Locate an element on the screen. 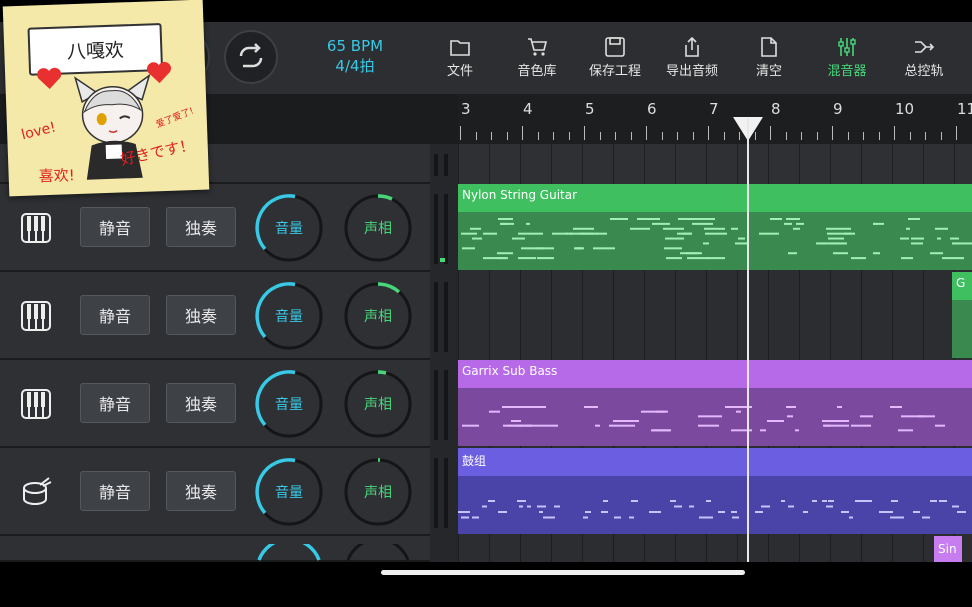 The height and width of the screenshot is (607, 972). mixer-icon is located at coordinates (847, 47).